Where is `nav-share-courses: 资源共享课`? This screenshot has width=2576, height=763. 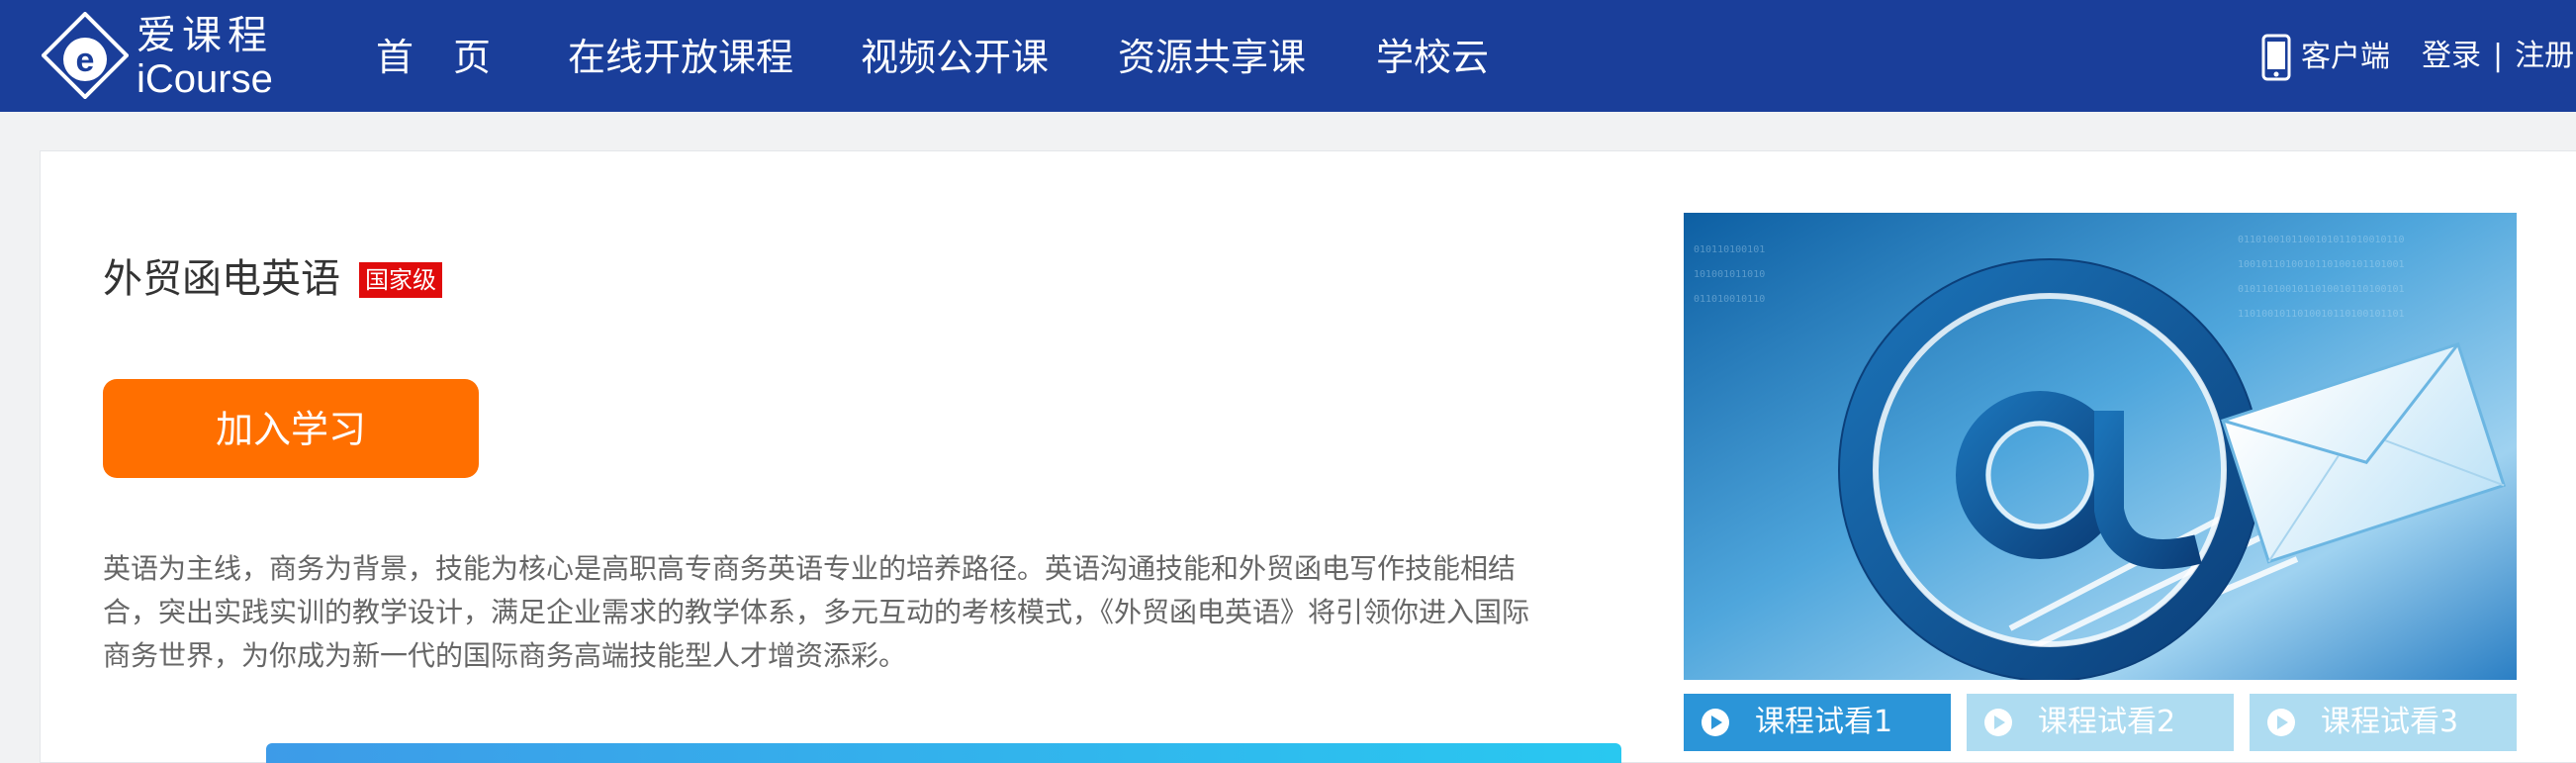
nav-share-courses: 资源共享课 is located at coordinates (1212, 57).